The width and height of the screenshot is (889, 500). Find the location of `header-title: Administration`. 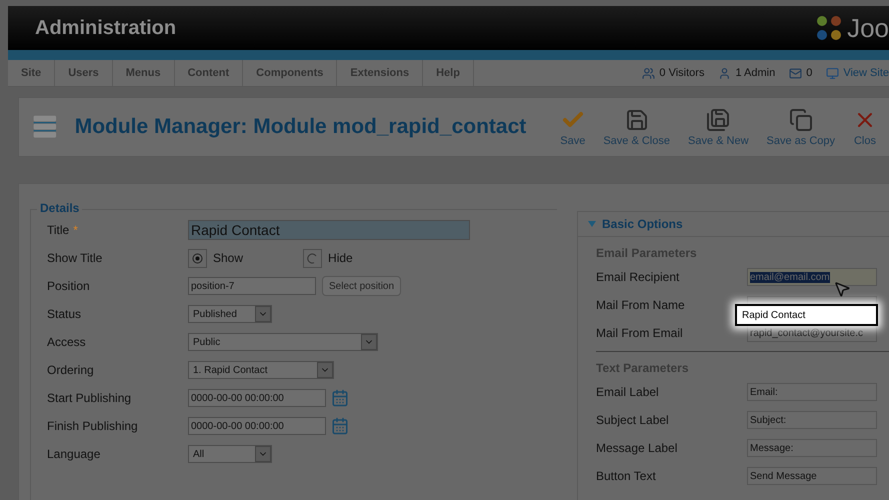

header-title: Administration is located at coordinates (105, 28).